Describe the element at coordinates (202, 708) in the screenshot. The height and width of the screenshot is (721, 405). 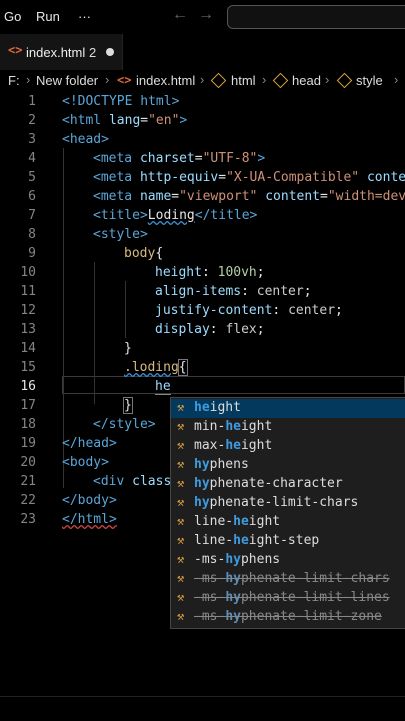
I see `status-bar` at that location.